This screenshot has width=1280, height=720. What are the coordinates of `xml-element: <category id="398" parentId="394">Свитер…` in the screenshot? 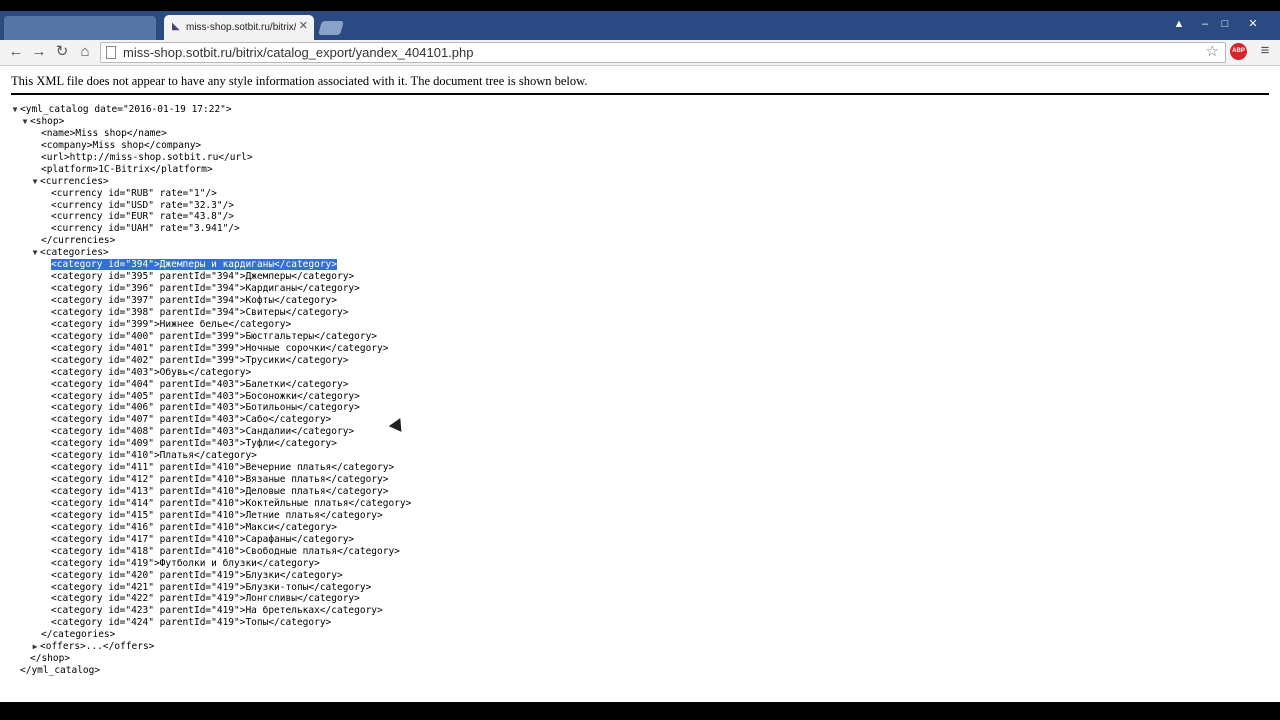 It's located at (200, 312).